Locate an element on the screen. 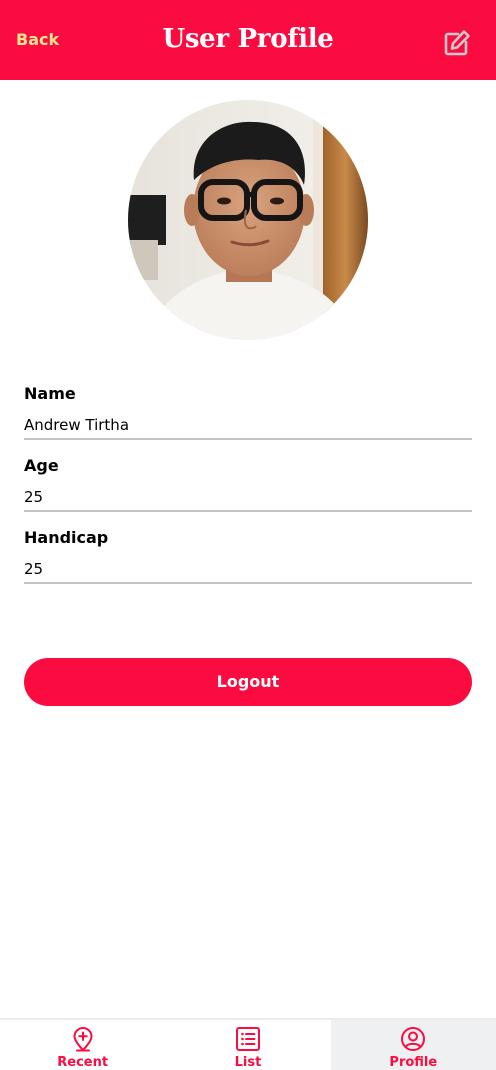 The width and height of the screenshot is (496, 1070). tab-recent: Recent is located at coordinates (82, 1045).